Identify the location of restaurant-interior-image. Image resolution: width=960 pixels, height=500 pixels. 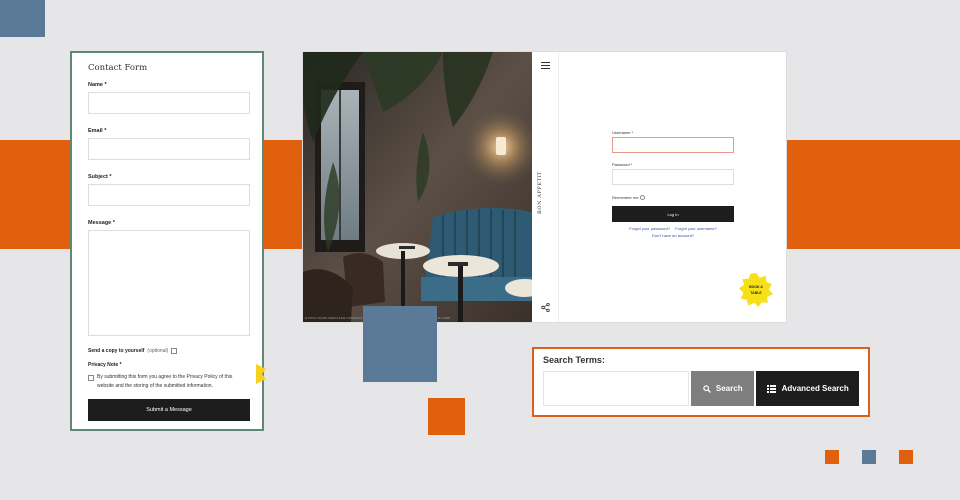
(417, 187).